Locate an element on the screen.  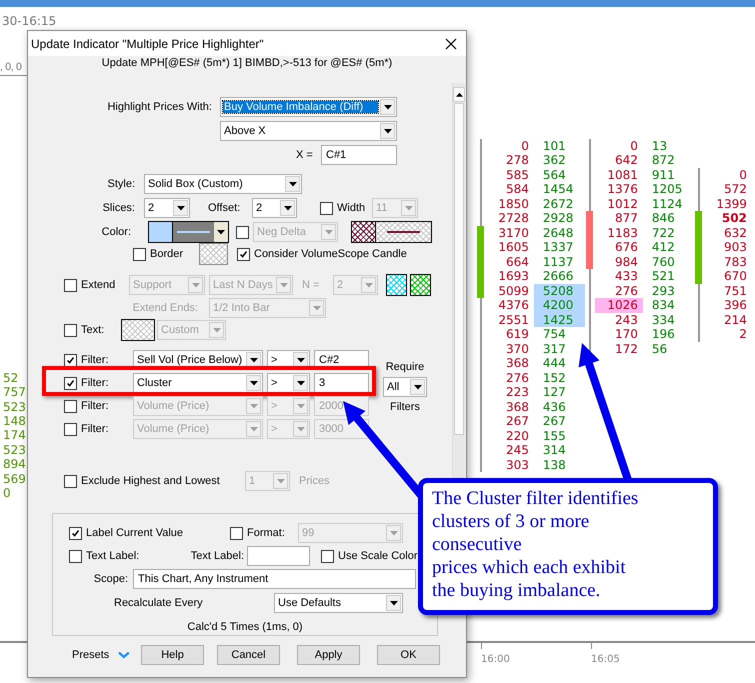
bid-volume: 243 is located at coordinates (626, 320).